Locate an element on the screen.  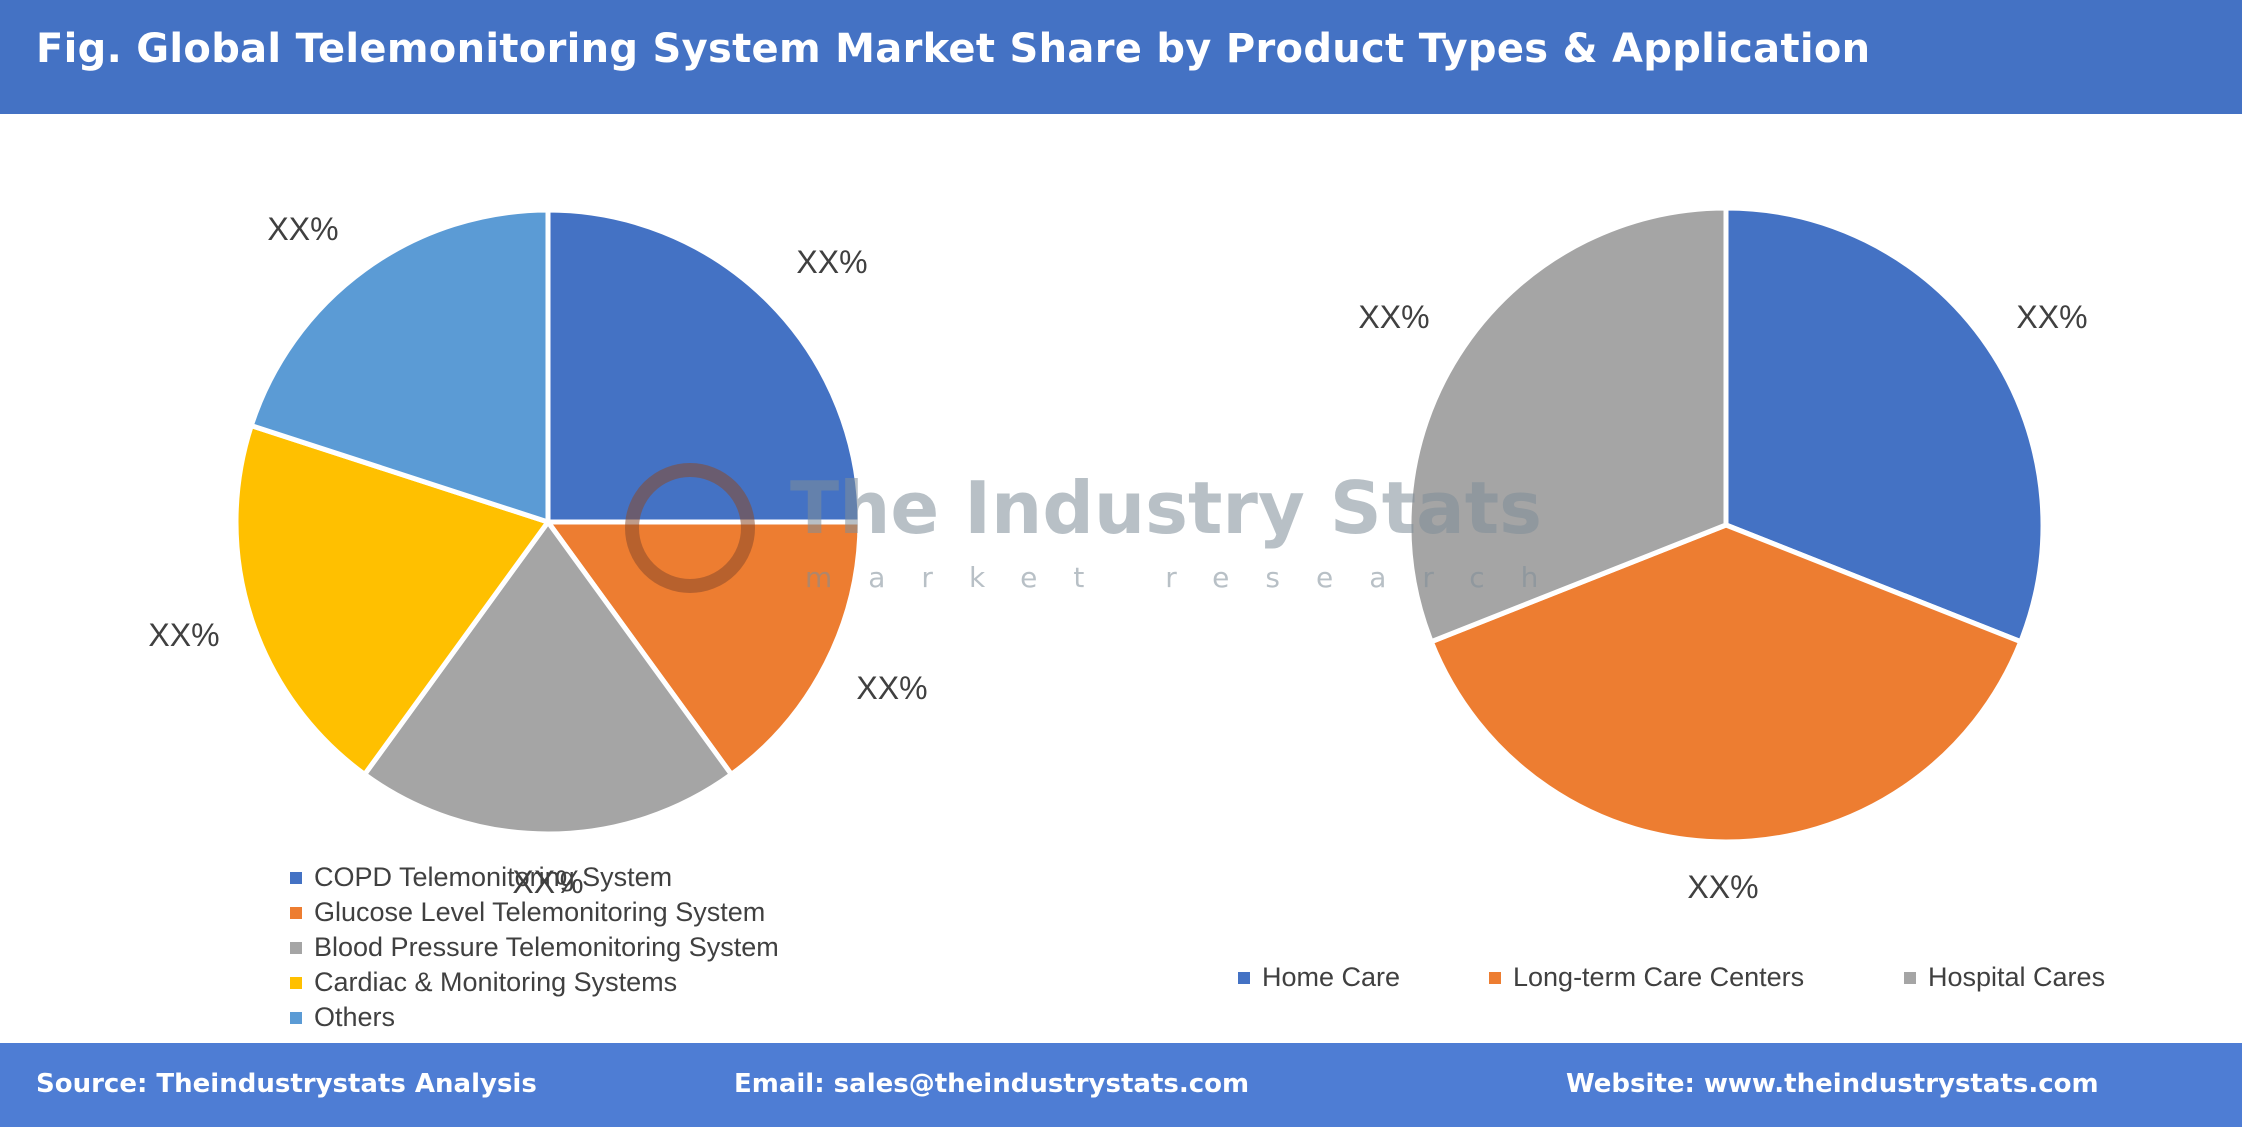
legend-item: Glucose Level Telemonitoring System is located at coordinates (527, 912).